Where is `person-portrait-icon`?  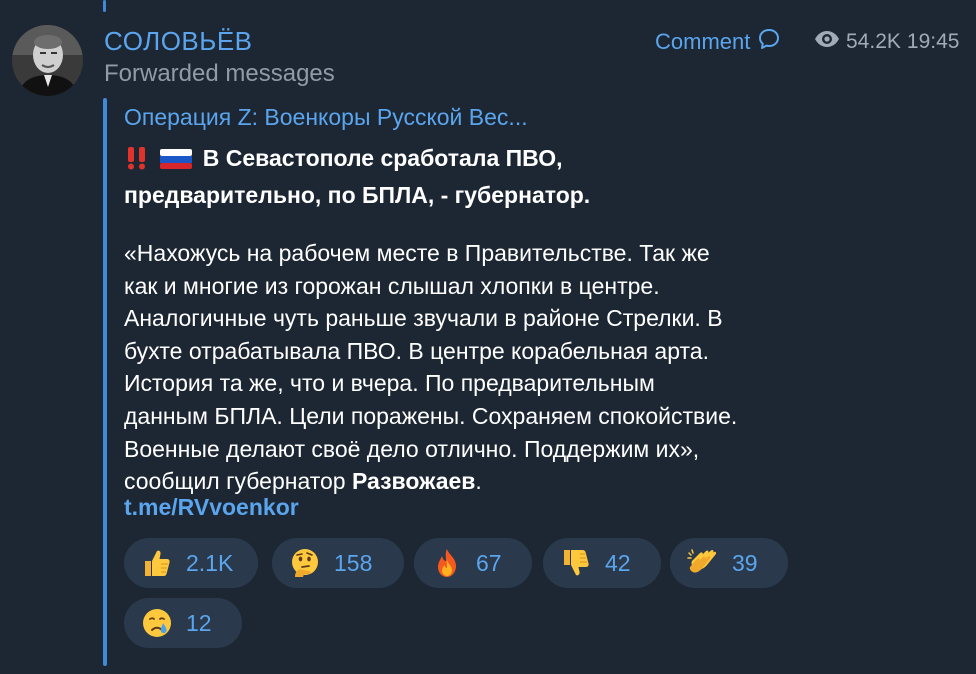
person-portrait-icon is located at coordinates (47, 60).